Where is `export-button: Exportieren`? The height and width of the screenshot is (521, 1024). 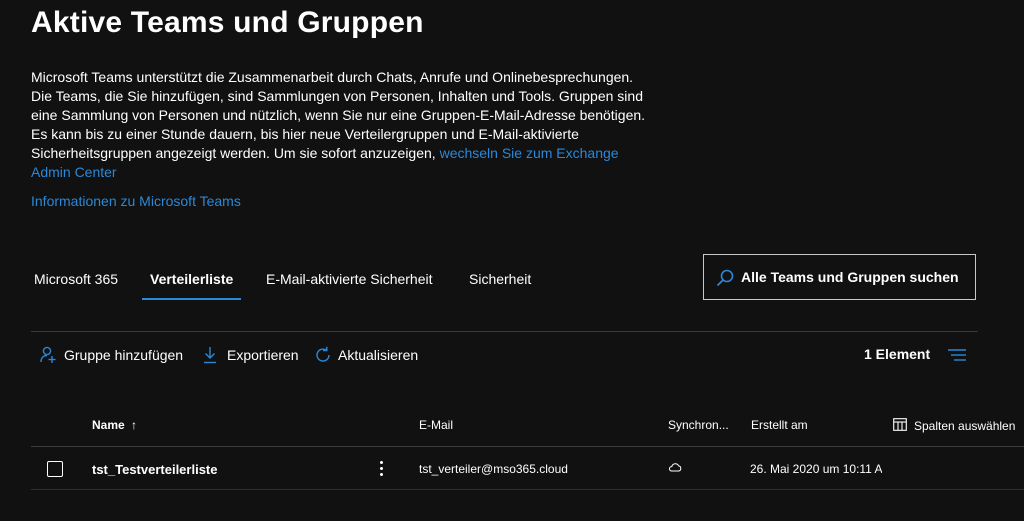 export-button: Exportieren is located at coordinates (253, 355).